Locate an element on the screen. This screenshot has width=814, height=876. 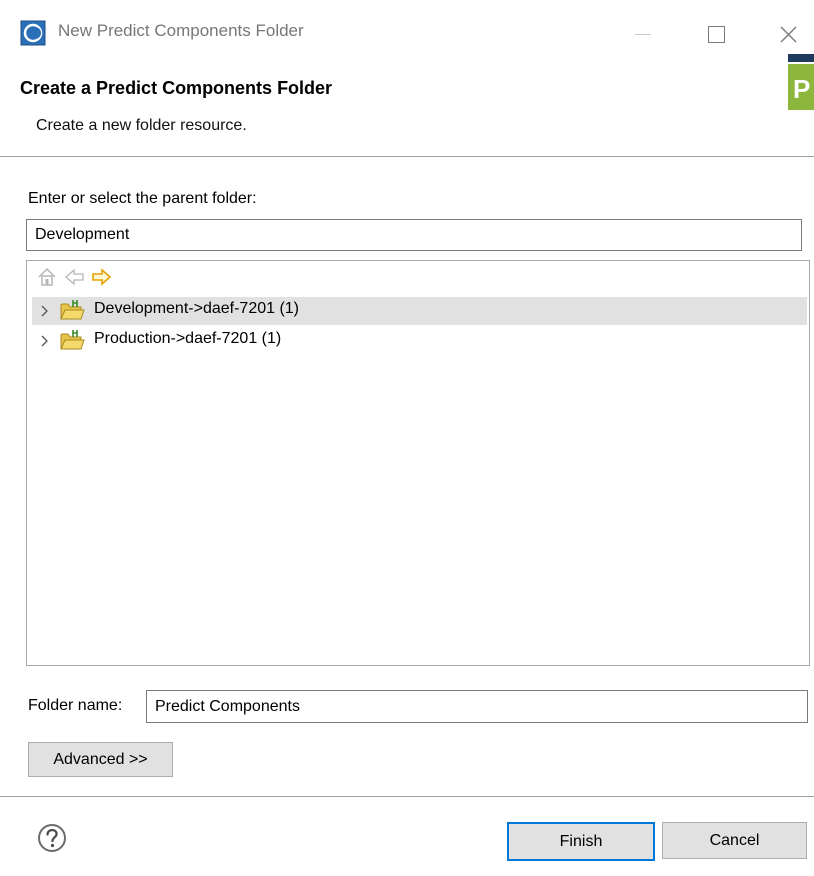
svg-text: P is located at coordinates (801, 89).